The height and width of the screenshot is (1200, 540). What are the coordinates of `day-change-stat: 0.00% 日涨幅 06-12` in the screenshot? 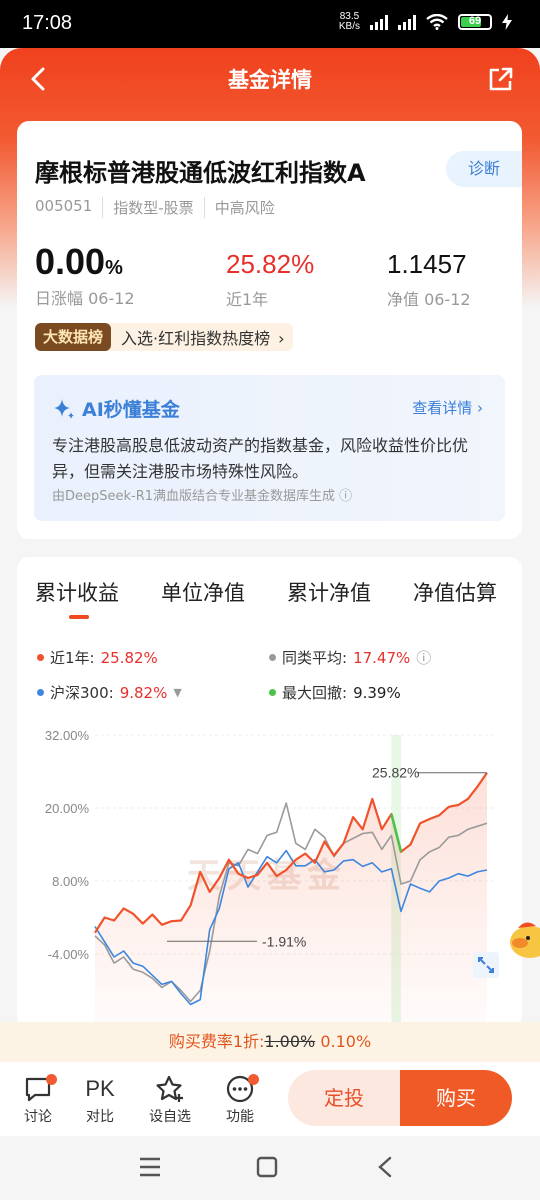 It's located at (85, 275).